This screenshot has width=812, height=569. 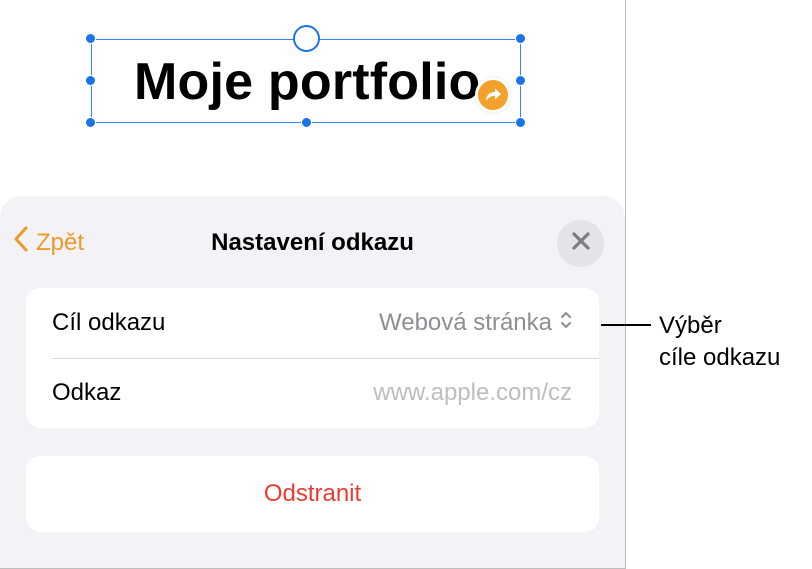 I want to click on resize-handle-bottom-left, so click(x=90, y=122).